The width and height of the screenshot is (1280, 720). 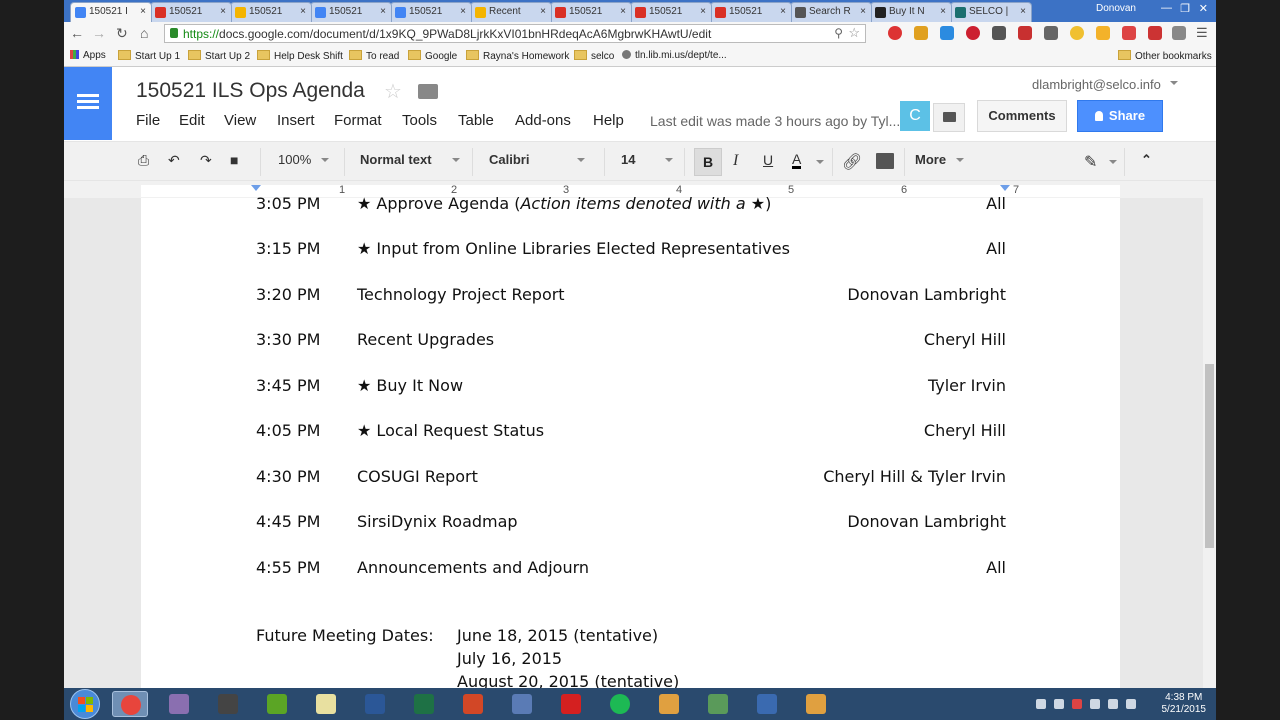 I want to click on tray-show-hidden-icon, so click(x=1041, y=704).